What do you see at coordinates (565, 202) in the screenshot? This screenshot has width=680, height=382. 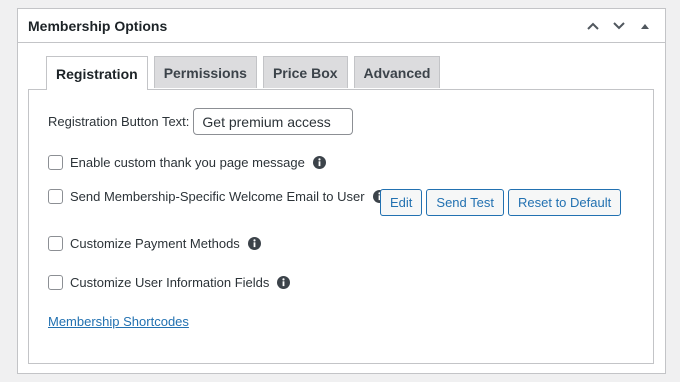 I see `reset-to-default-button: Reset to Default` at bounding box center [565, 202].